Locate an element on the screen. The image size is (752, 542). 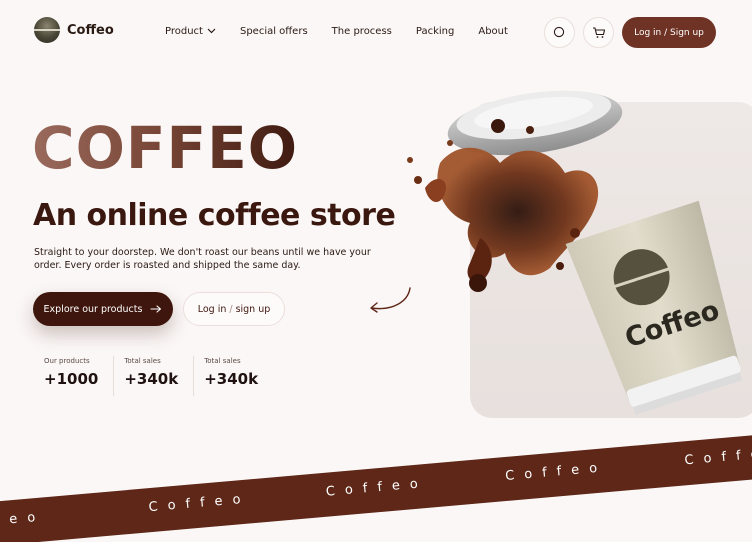
nav-item-label: Packing is located at coordinates (435, 31).